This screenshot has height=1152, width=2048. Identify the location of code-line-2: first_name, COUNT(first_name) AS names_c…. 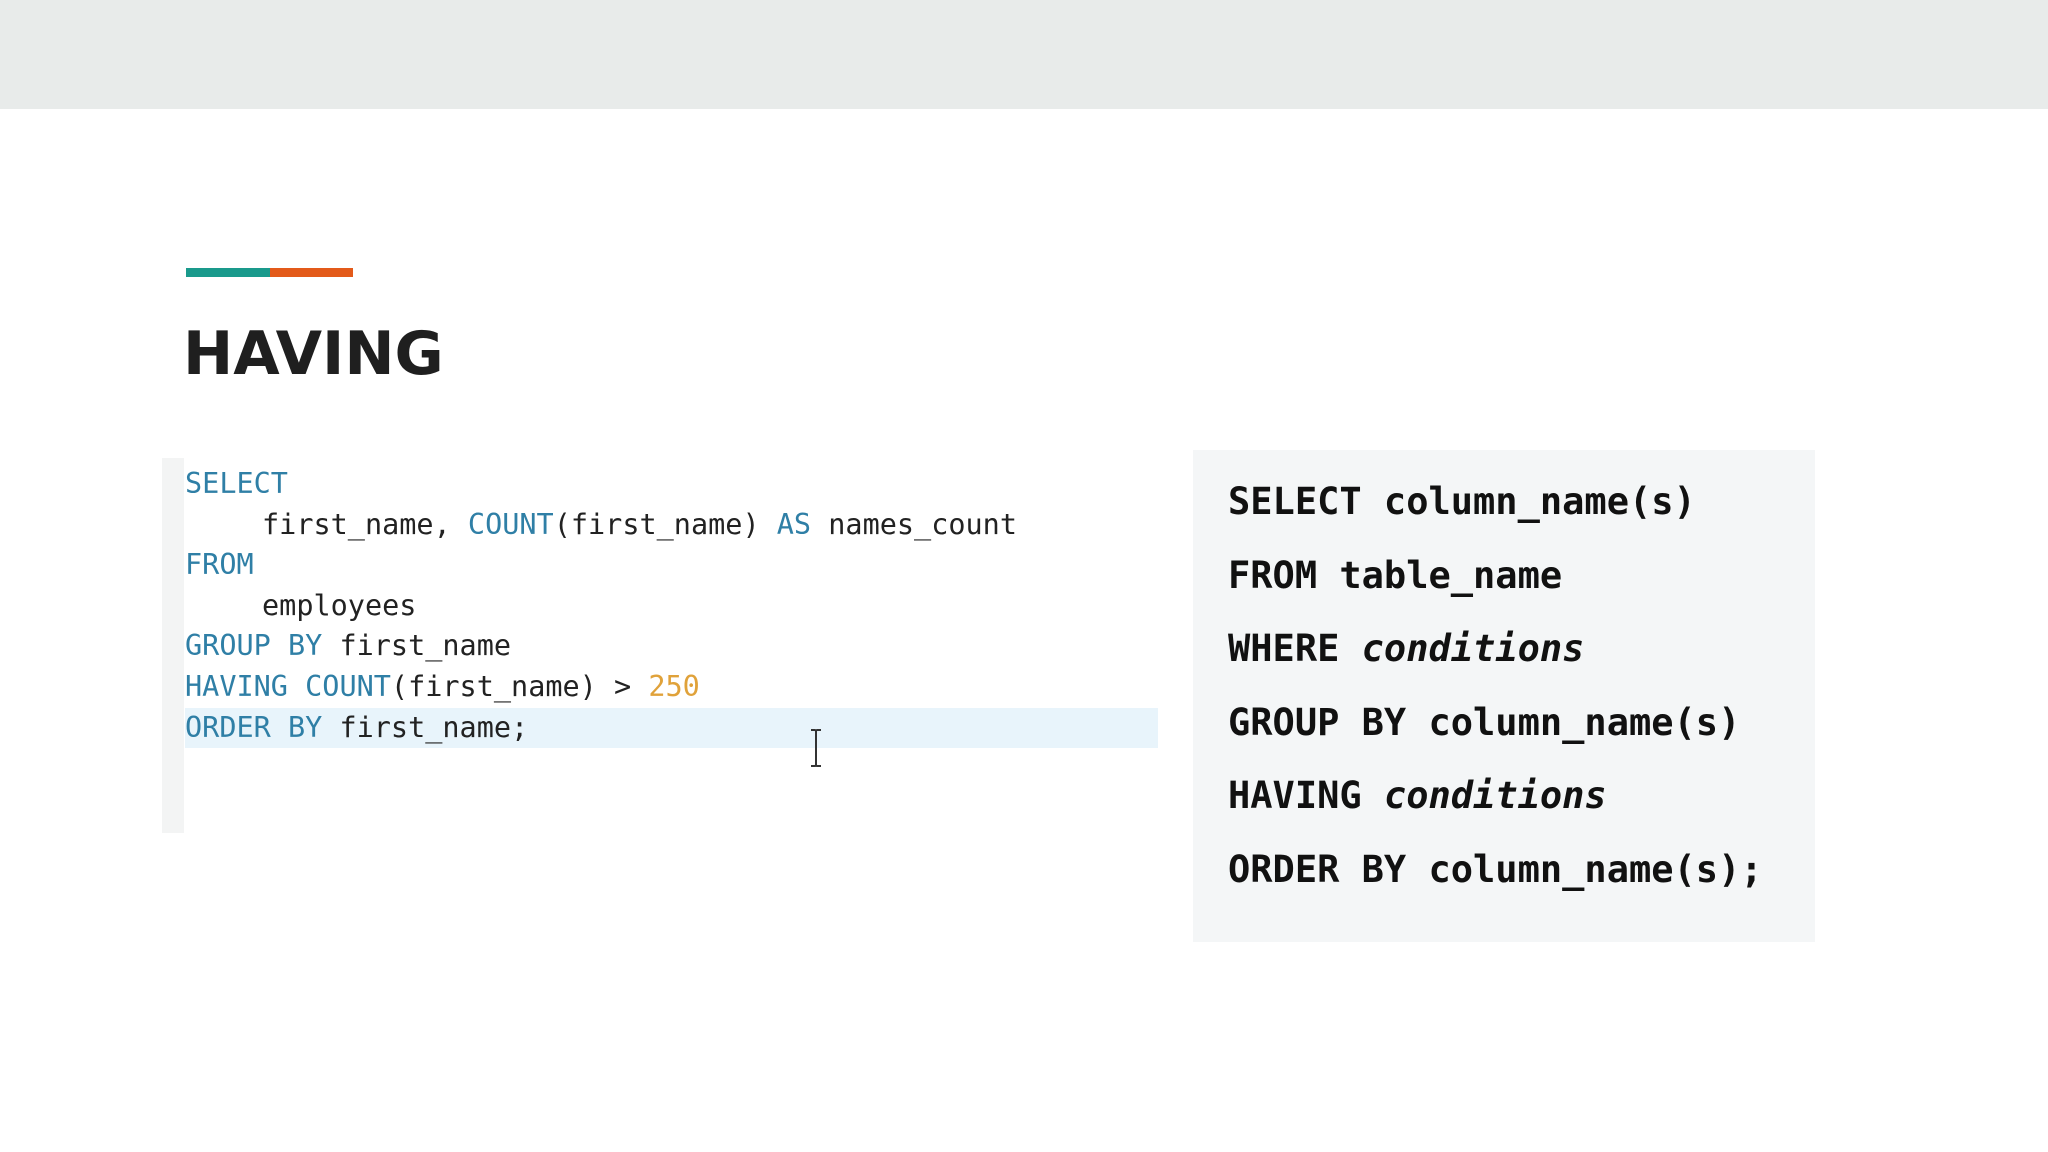
(671, 525).